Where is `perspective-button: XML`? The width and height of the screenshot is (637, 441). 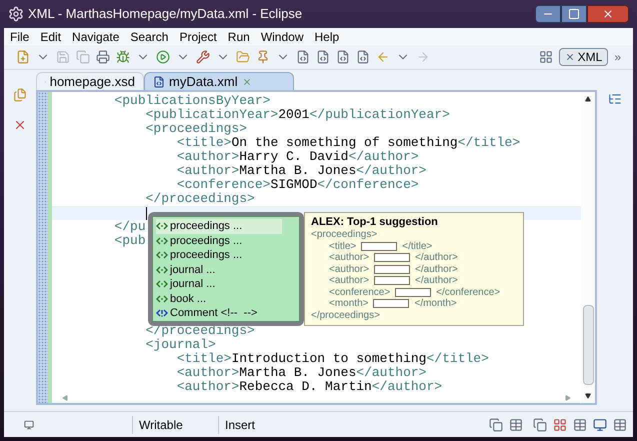 perspective-button: XML is located at coordinates (583, 57).